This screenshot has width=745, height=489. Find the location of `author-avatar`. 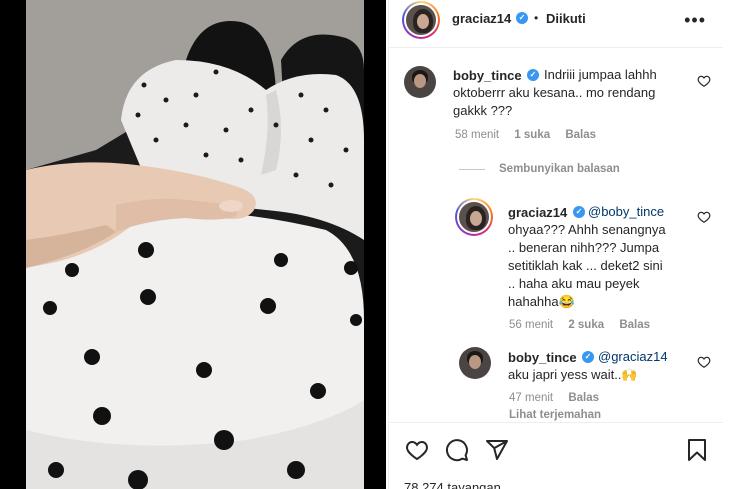

author-avatar is located at coordinates (421, 20).